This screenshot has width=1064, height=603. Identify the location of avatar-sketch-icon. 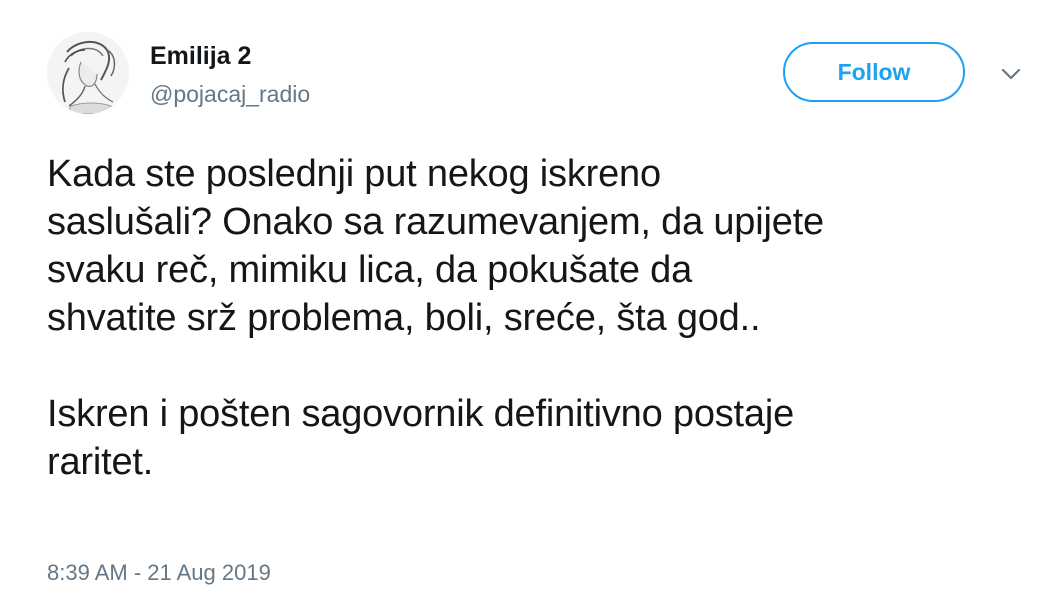
(88, 73).